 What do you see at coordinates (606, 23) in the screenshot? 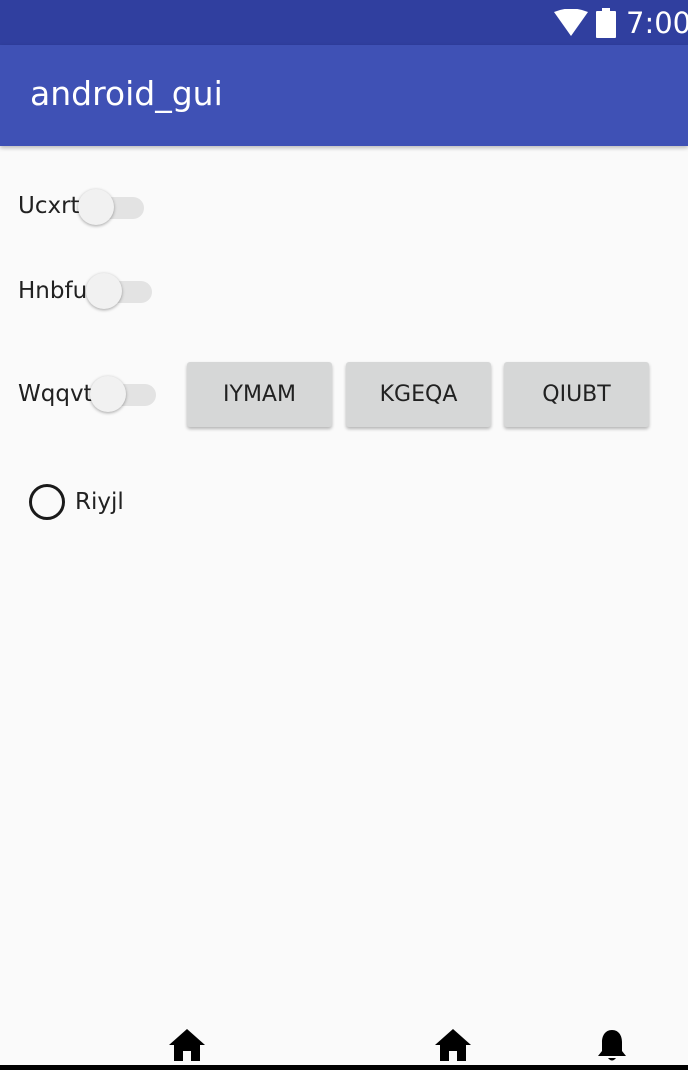
I see `battery-icon` at bounding box center [606, 23].